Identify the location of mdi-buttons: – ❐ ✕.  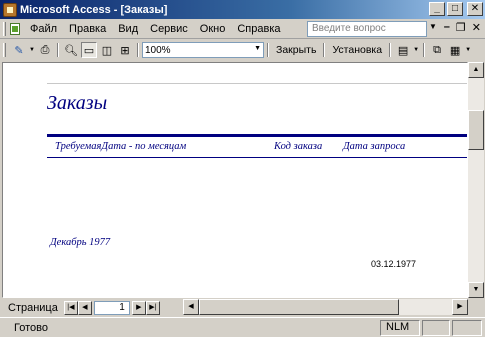
(462, 27).